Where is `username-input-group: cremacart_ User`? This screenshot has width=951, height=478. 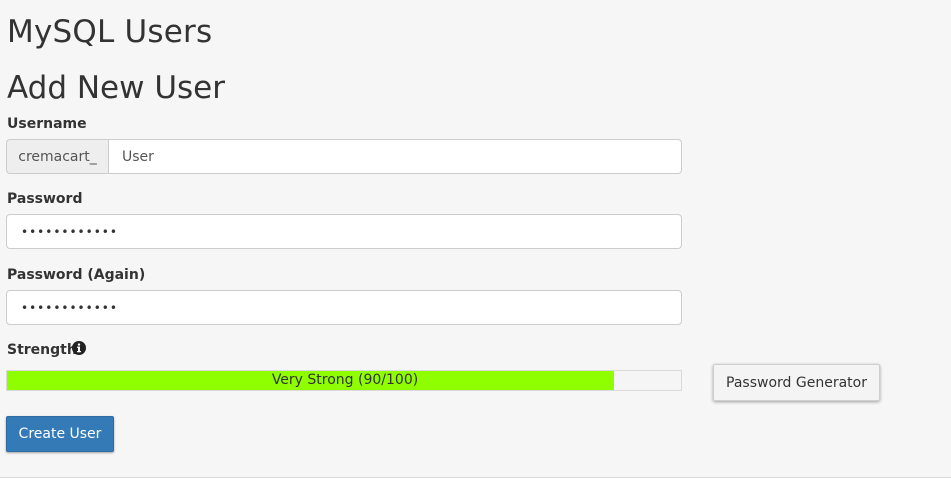 username-input-group: cremacart_ User is located at coordinates (344, 156).